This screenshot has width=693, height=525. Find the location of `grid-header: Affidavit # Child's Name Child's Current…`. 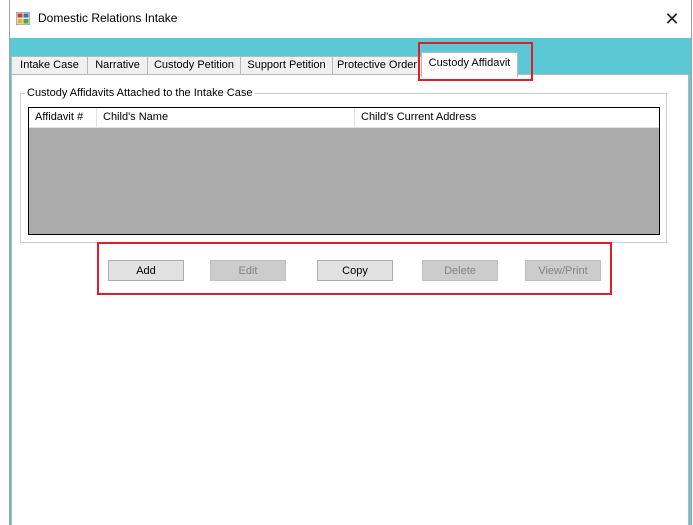

grid-header: Affidavit # Child's Name Child's Current… is located at coordinates (344, 118).